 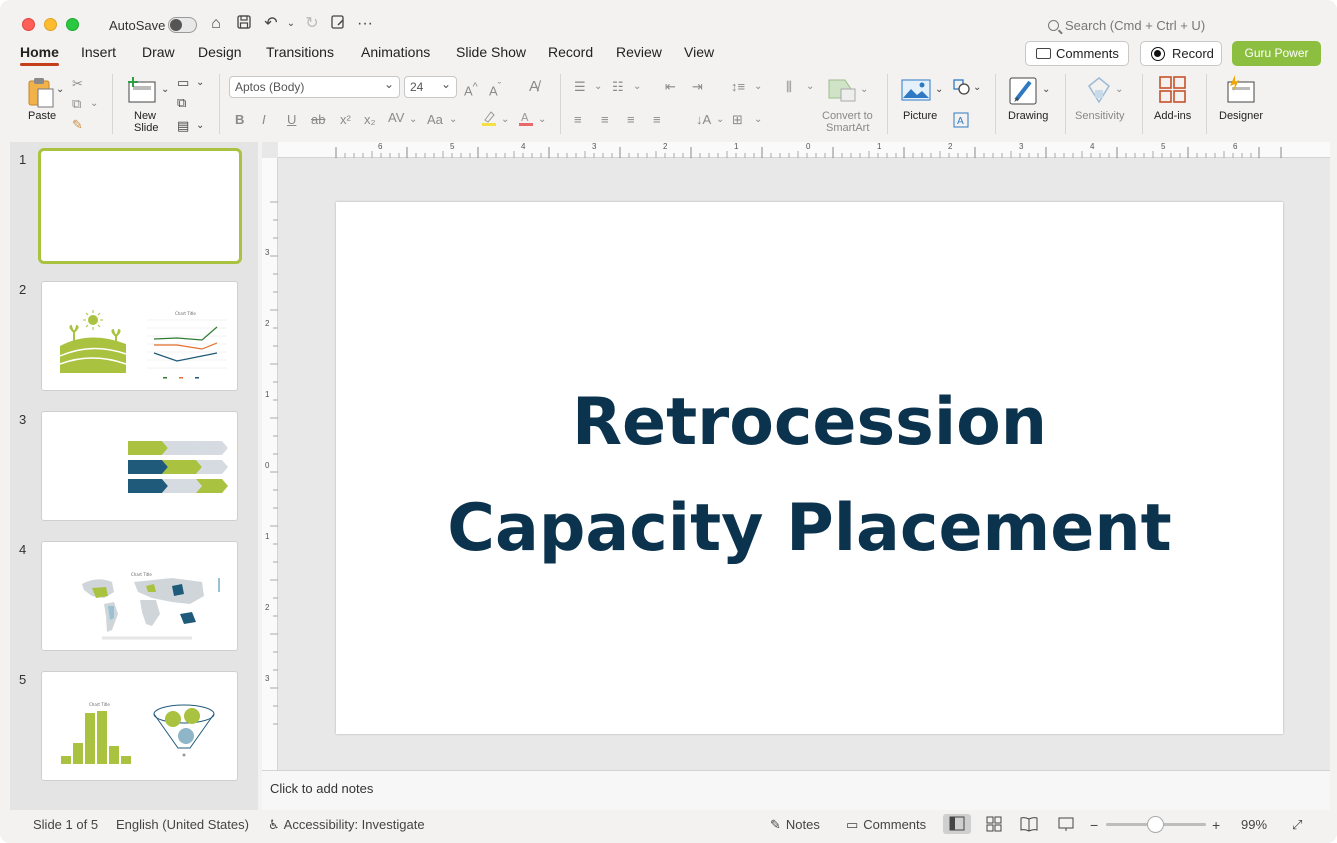 I want to click on copy-icon: ⧉, so click(x=76, y=104).